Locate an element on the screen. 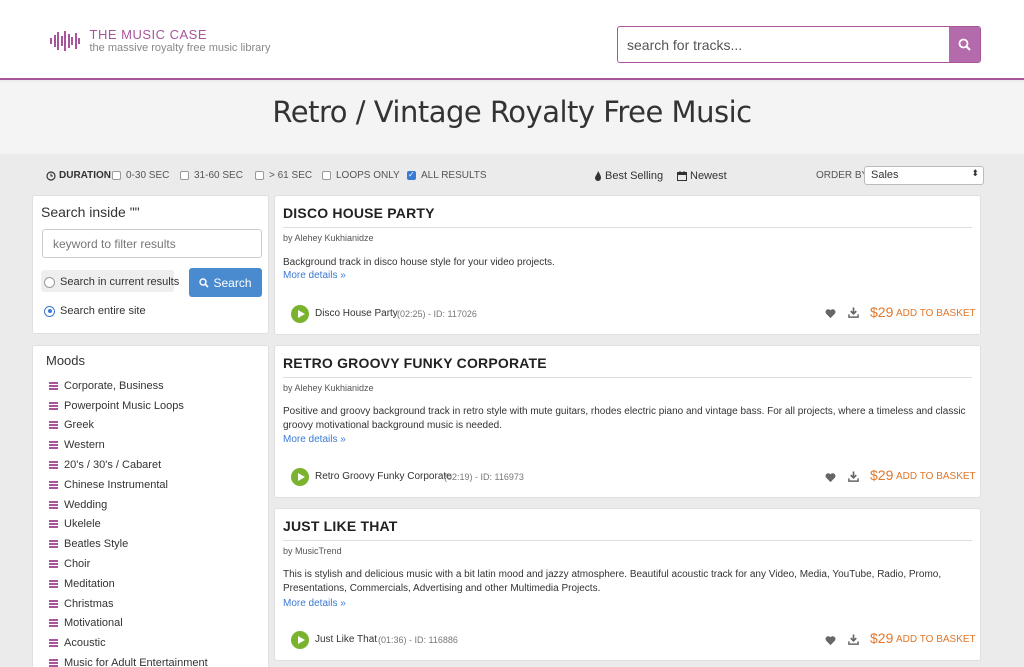  sort-best-selling: Best Selling is located at coordinates (628, 176).